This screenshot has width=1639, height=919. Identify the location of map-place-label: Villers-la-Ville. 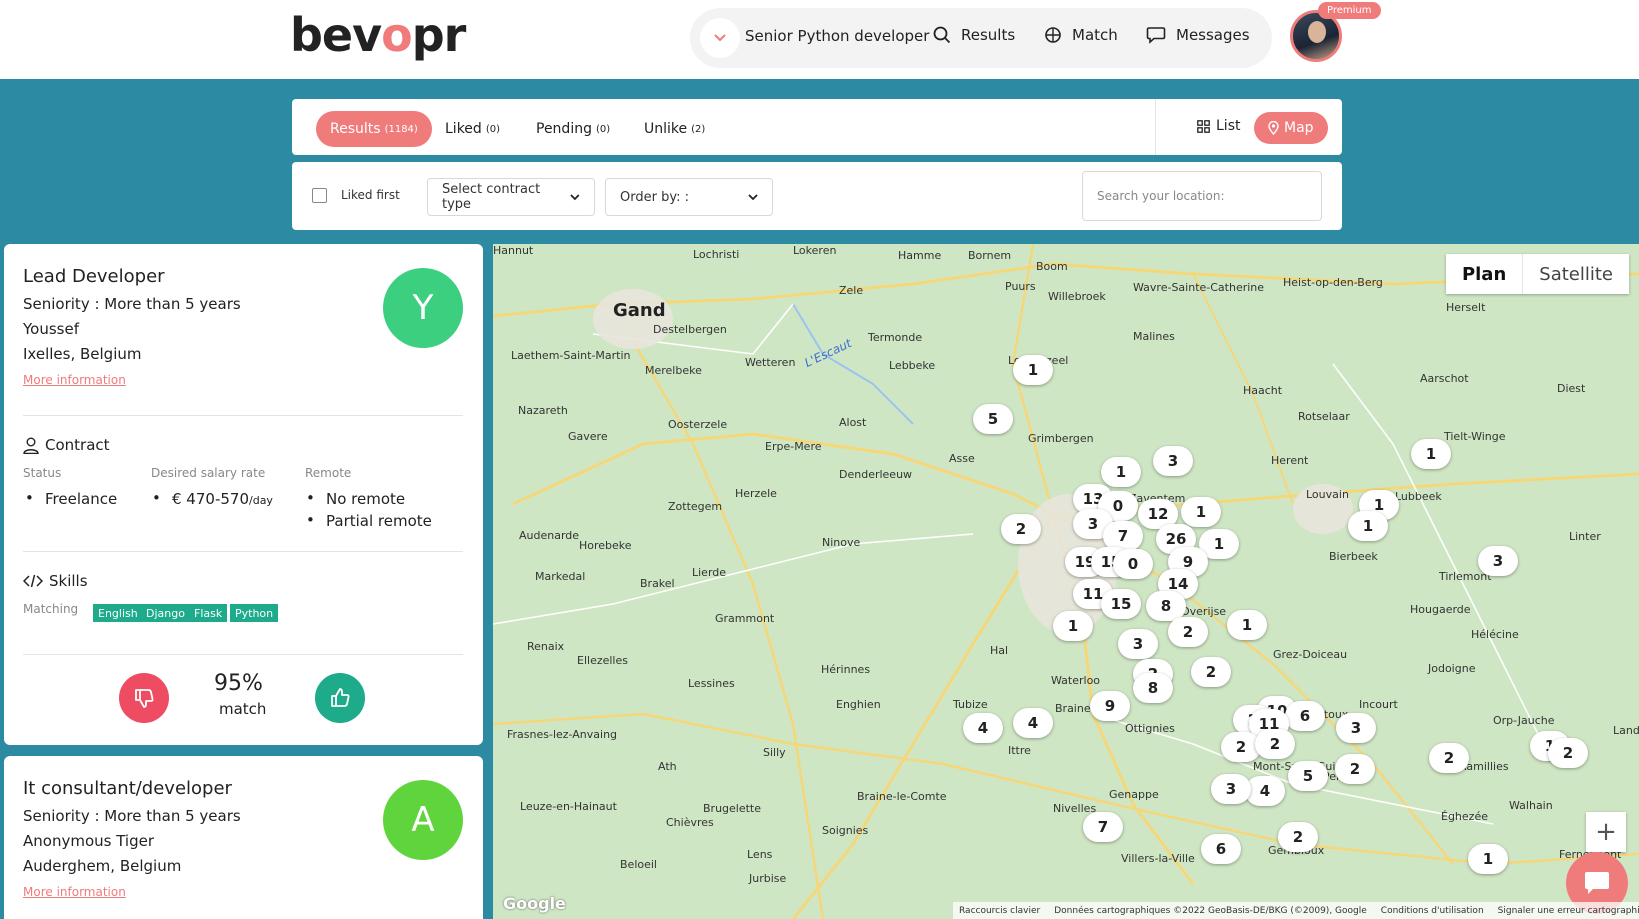
(1158, 858).